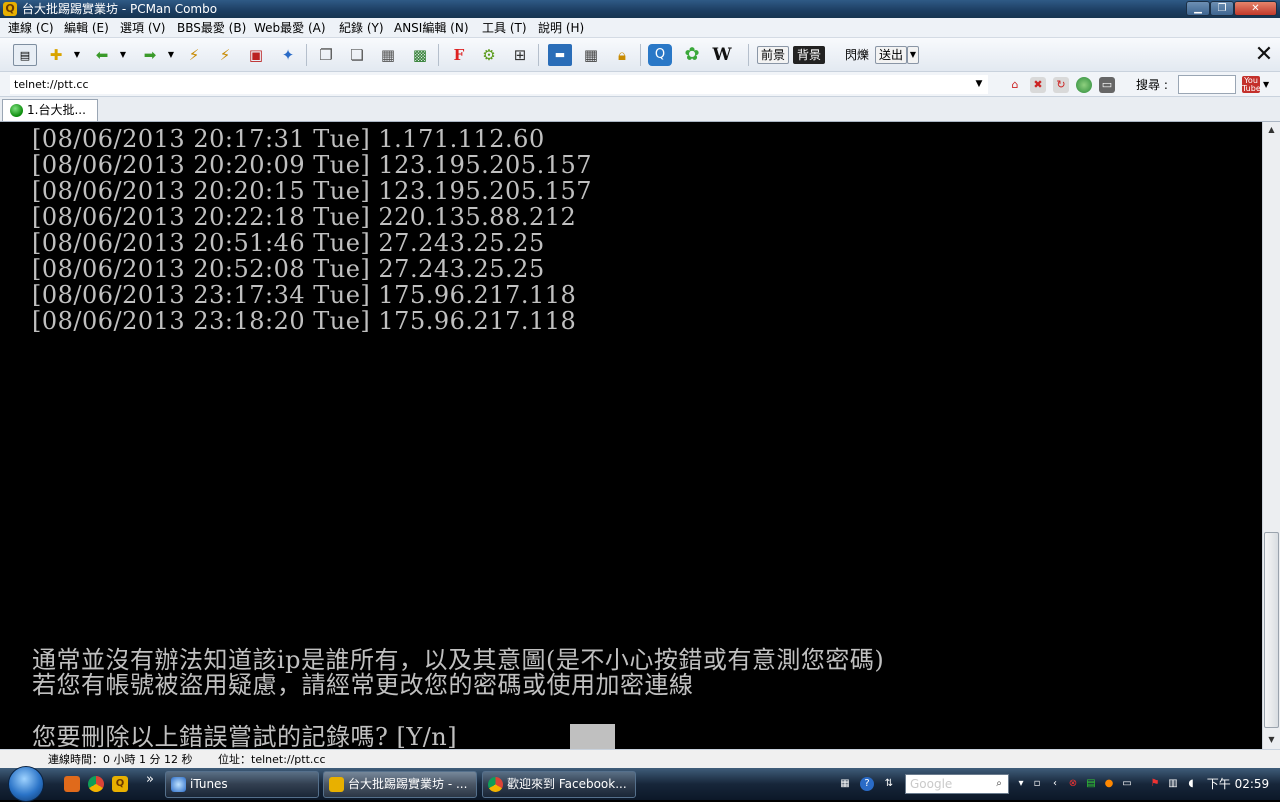  What do you see at coordinates (1091, 784) in the screenshot?
I see `network-tray-icon: ▤` at bounding box center [1091, 784].